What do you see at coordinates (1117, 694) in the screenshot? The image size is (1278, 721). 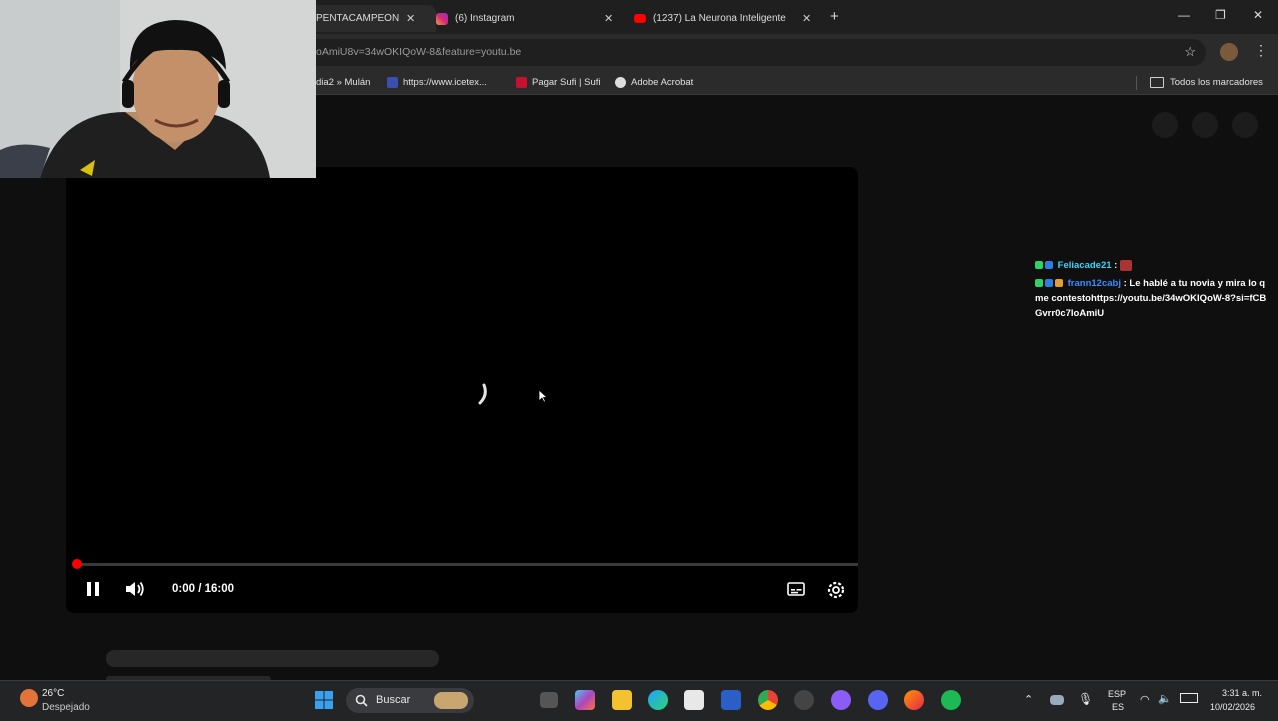 I see `lang-top: ESP` at bounding box center [1117, 694].